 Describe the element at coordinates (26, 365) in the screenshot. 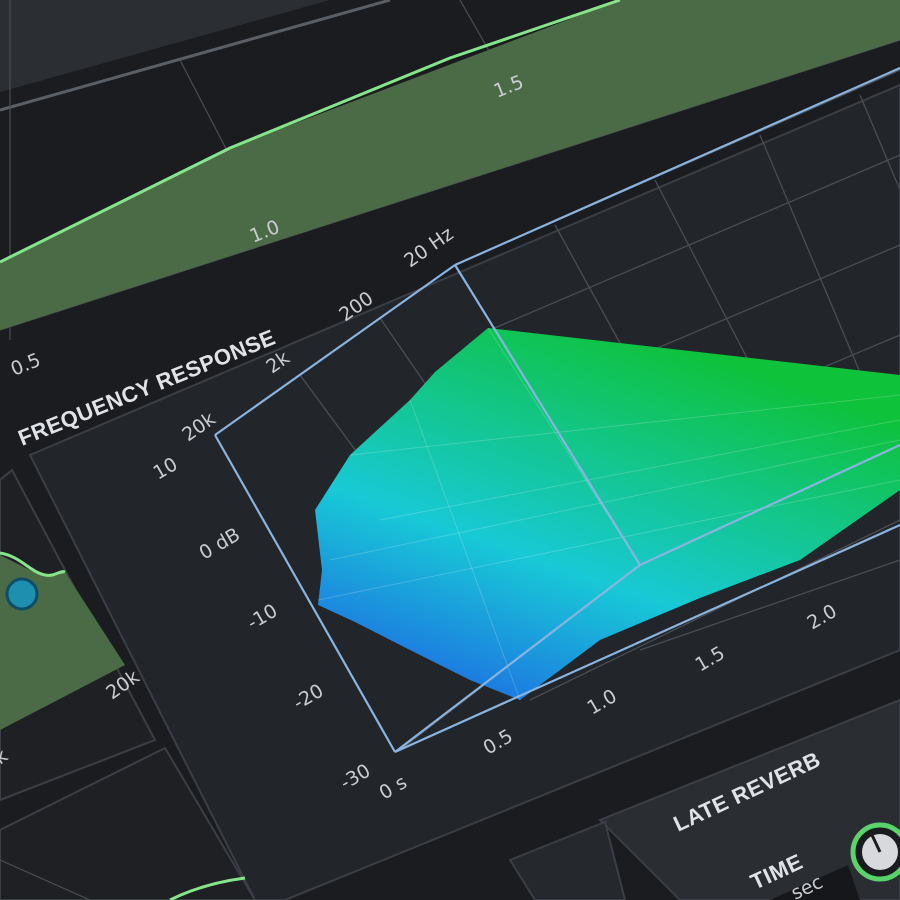

I see `top-x-tick-0-5: 0.5` at that location.